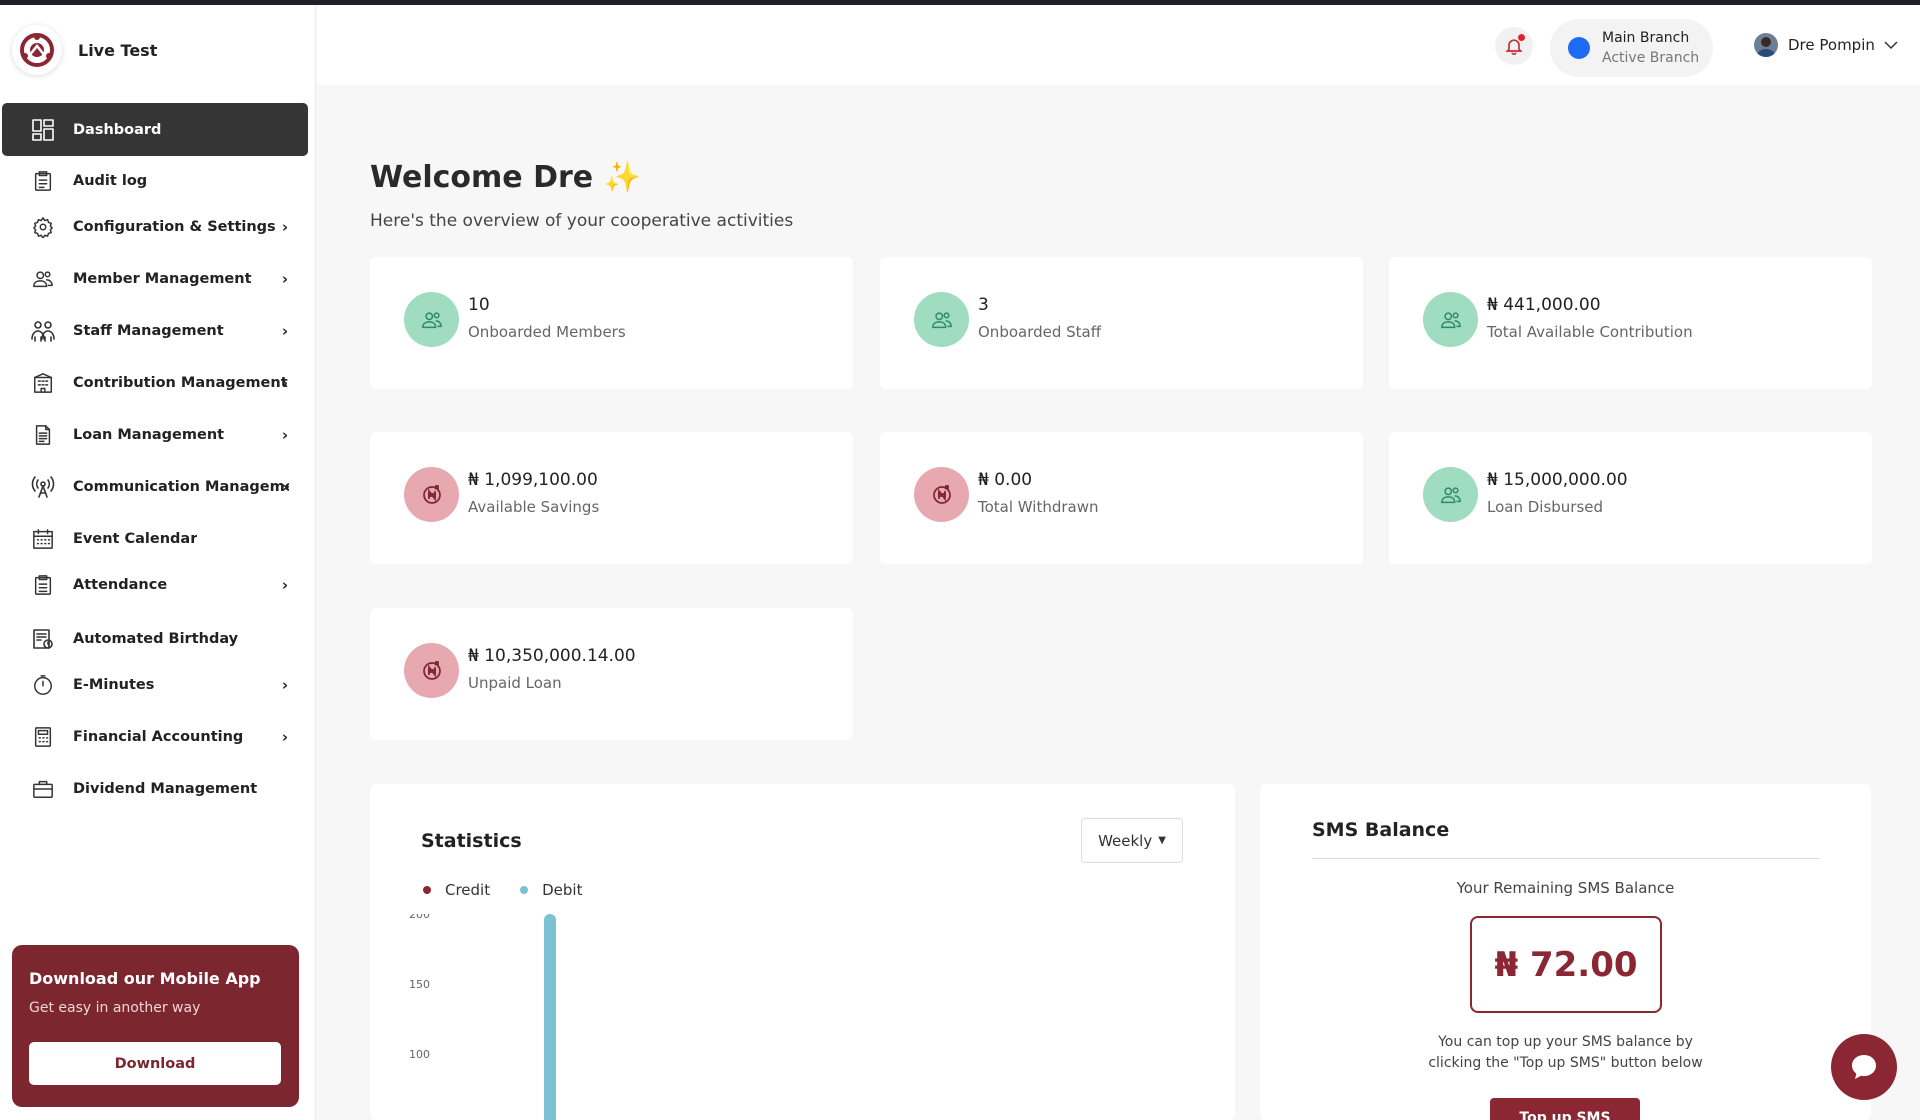  I want to click on notification-button, so click(1514, 46).